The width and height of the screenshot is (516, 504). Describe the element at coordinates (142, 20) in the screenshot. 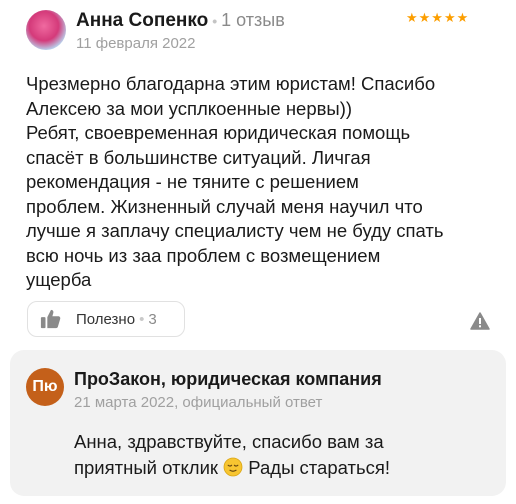

I see `author-name: Анна Сопенко` at that location.